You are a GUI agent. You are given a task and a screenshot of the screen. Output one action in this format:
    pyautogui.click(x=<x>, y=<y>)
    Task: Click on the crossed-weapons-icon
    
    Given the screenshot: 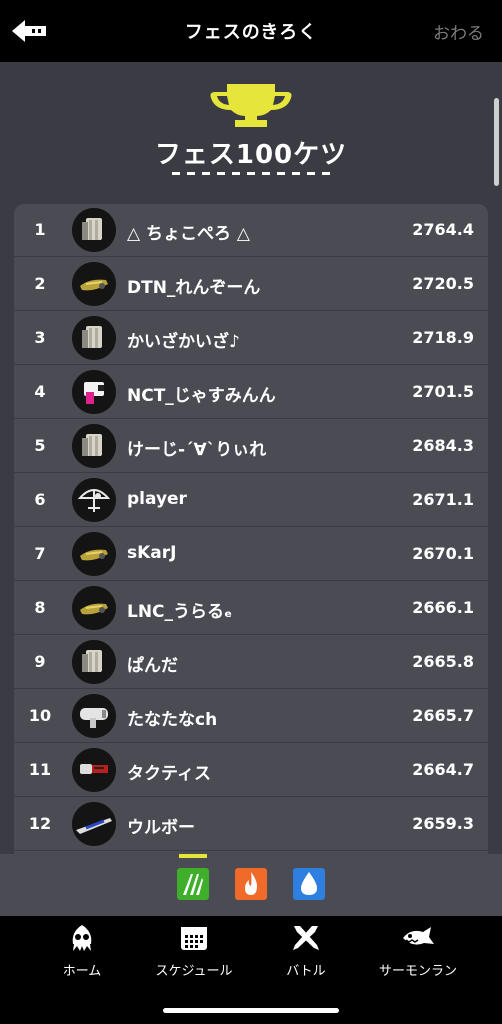 What is the action you would take?
    pyautogui.click(x=306, y=938)
    